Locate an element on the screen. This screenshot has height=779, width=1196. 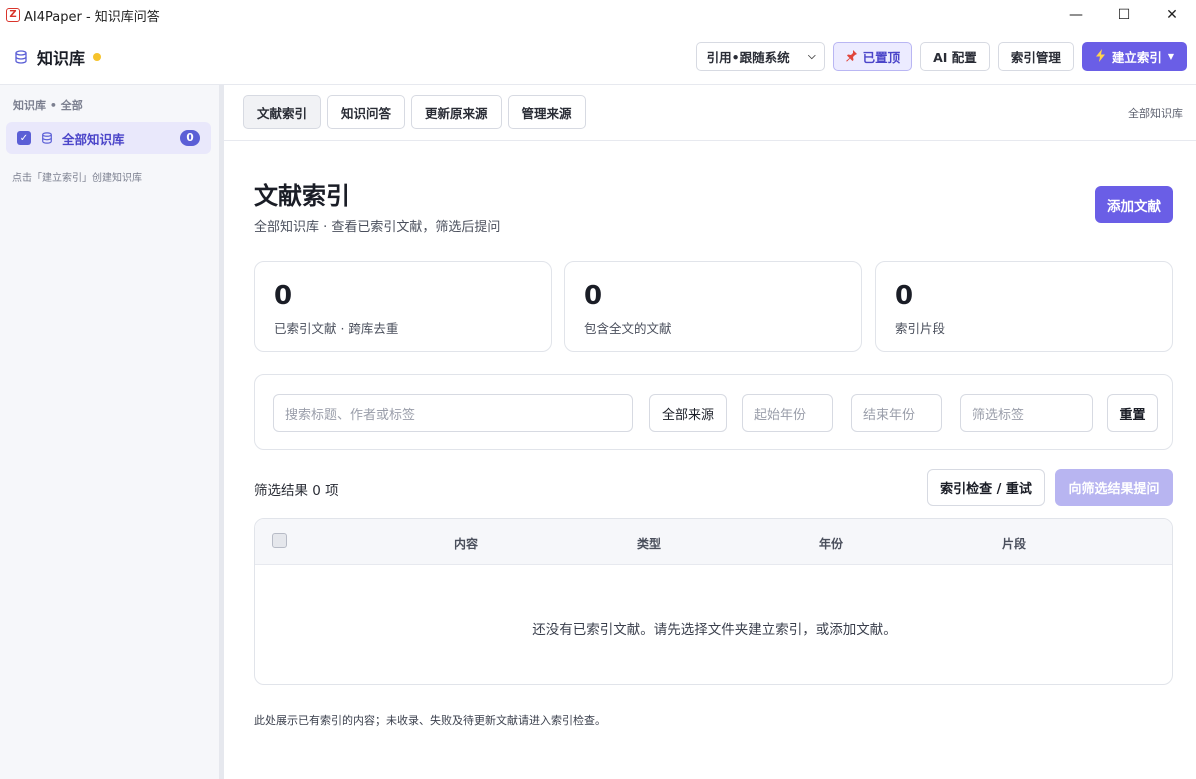
build-index-label: 建立索引 is located at coordinates (1136, 57).